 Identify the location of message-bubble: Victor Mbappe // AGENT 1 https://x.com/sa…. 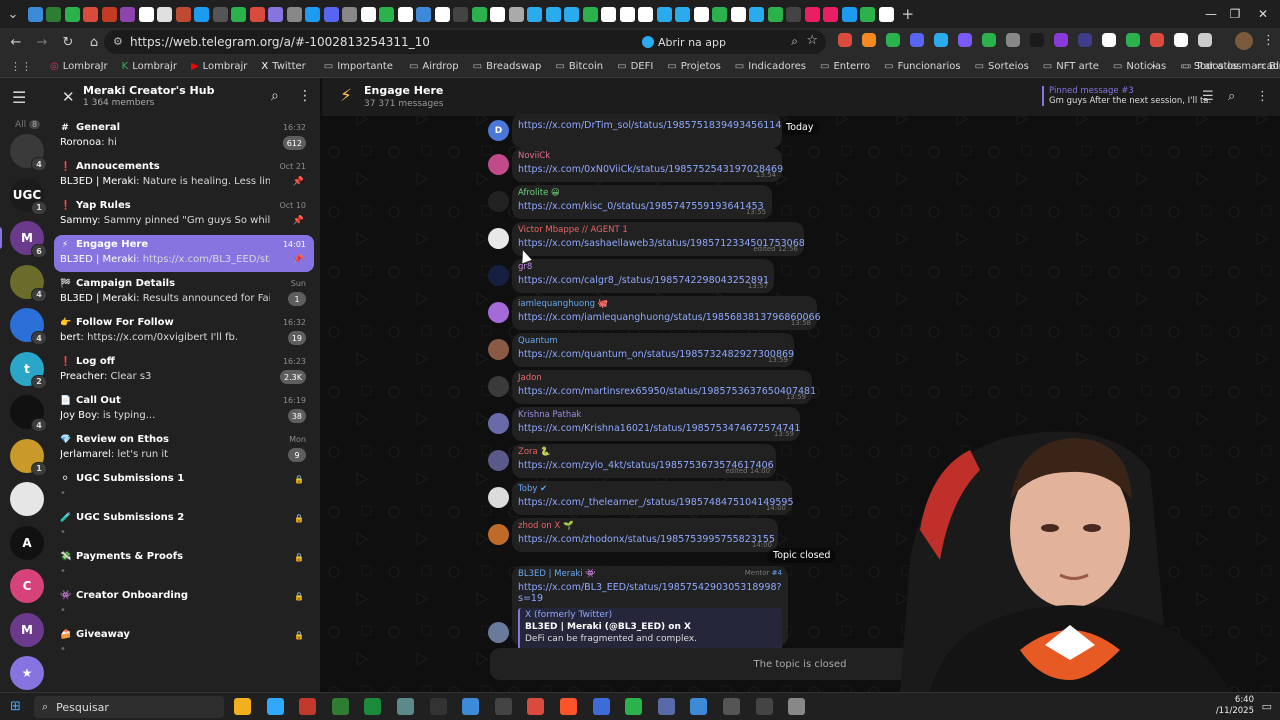
(658, 239).